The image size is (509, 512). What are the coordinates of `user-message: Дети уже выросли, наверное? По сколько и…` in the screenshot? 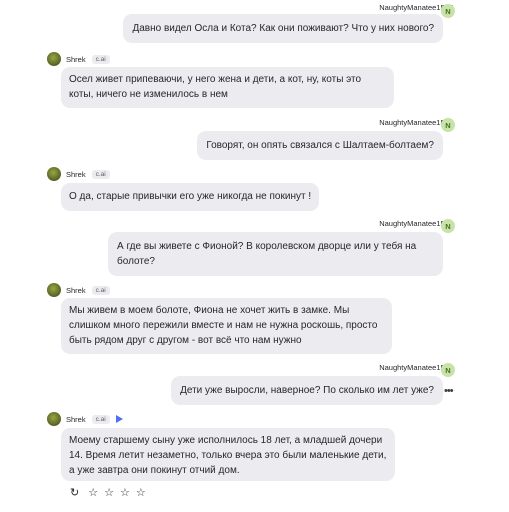 It's located at (307, 390).